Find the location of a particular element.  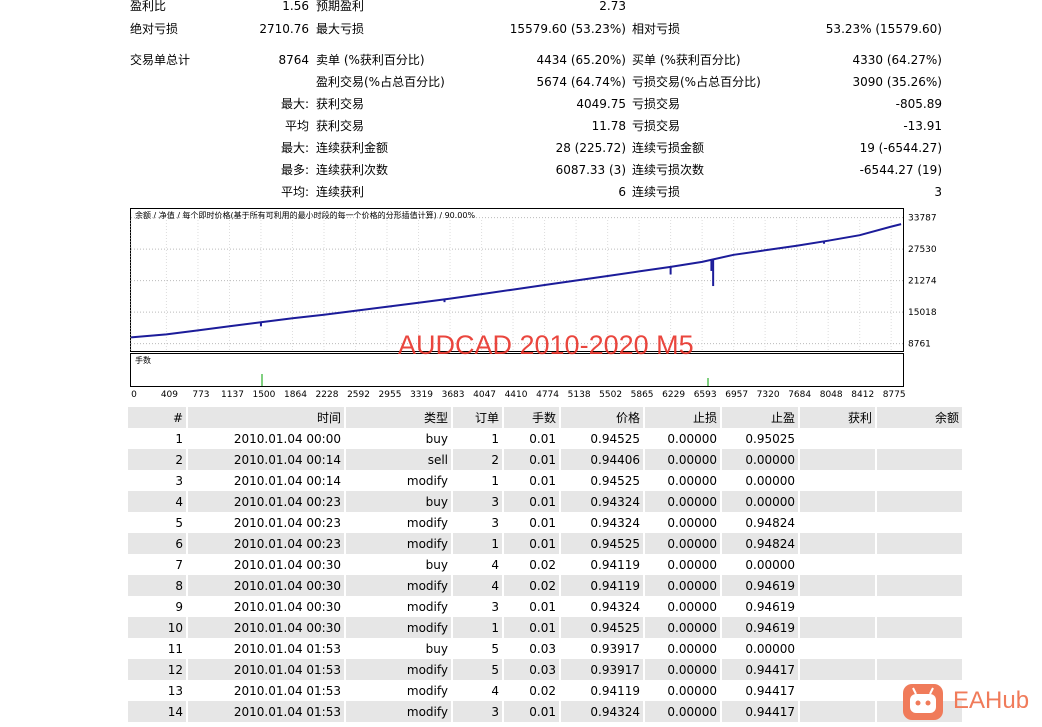

cell-tp: 0.00000 is located at coordinates (761, 648).